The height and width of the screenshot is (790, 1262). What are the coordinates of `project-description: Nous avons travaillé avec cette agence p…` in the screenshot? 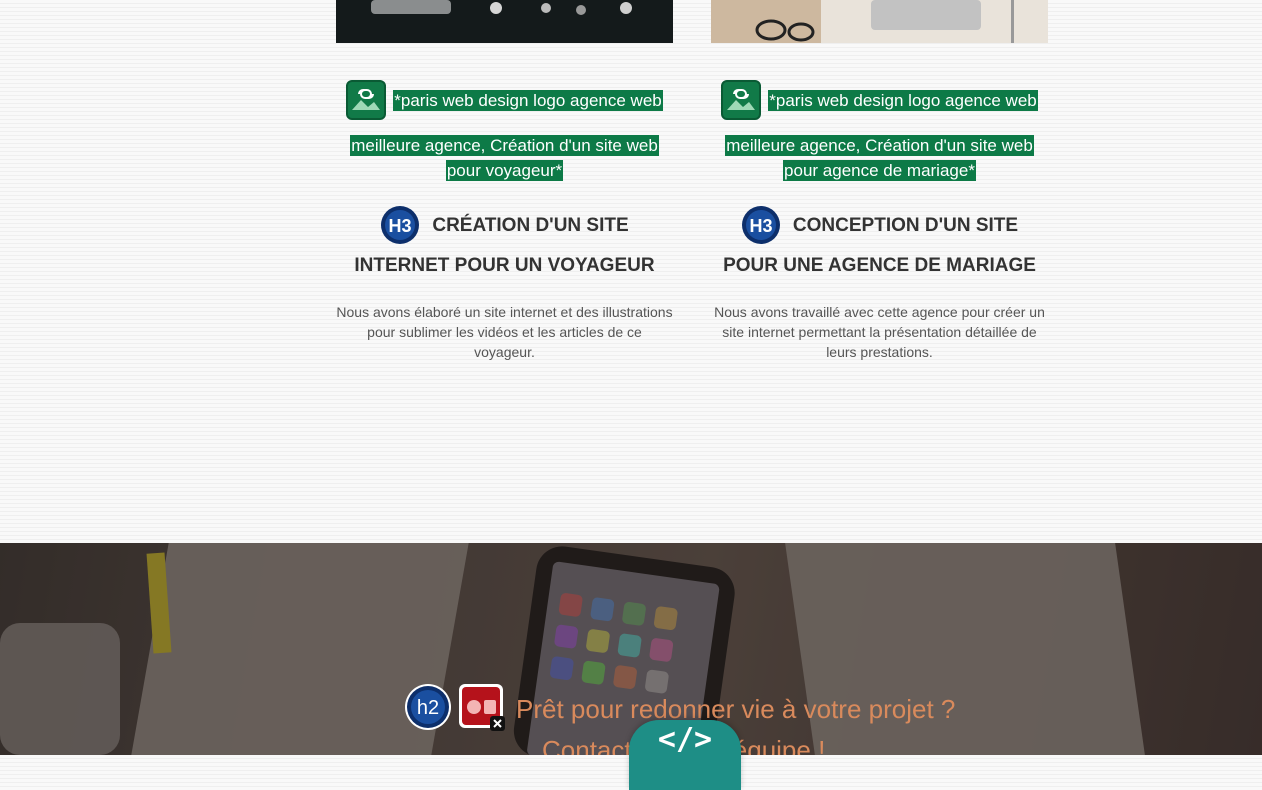 It's located at (879, 332).